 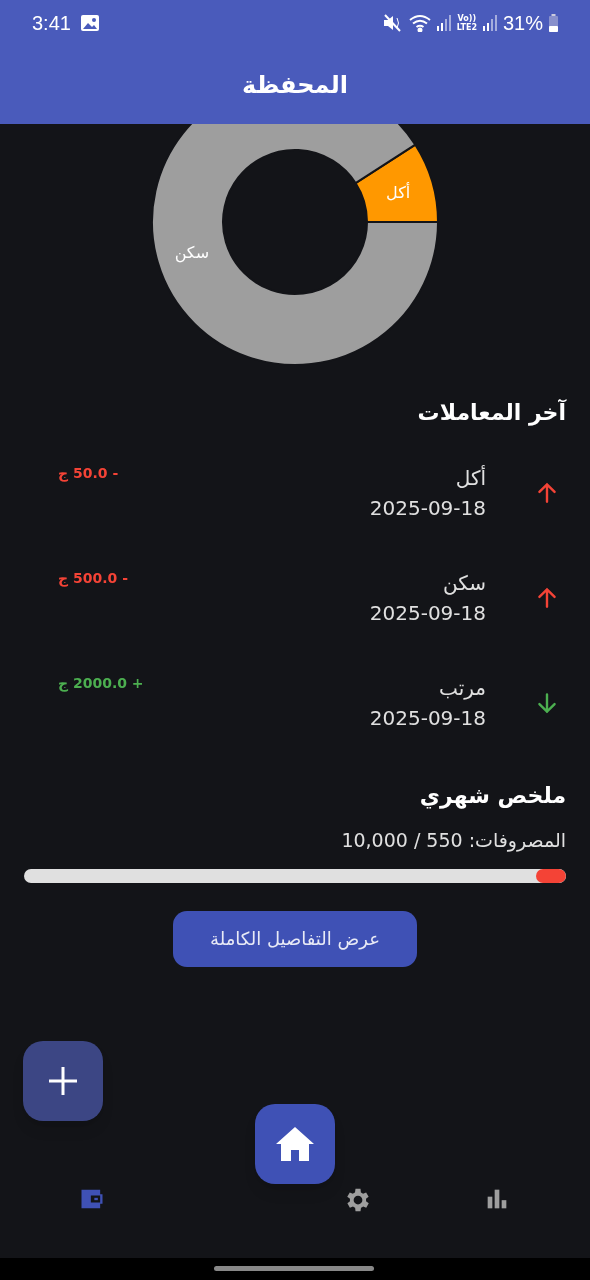 I want to click on mute-icon, so click(x=392, y=23).